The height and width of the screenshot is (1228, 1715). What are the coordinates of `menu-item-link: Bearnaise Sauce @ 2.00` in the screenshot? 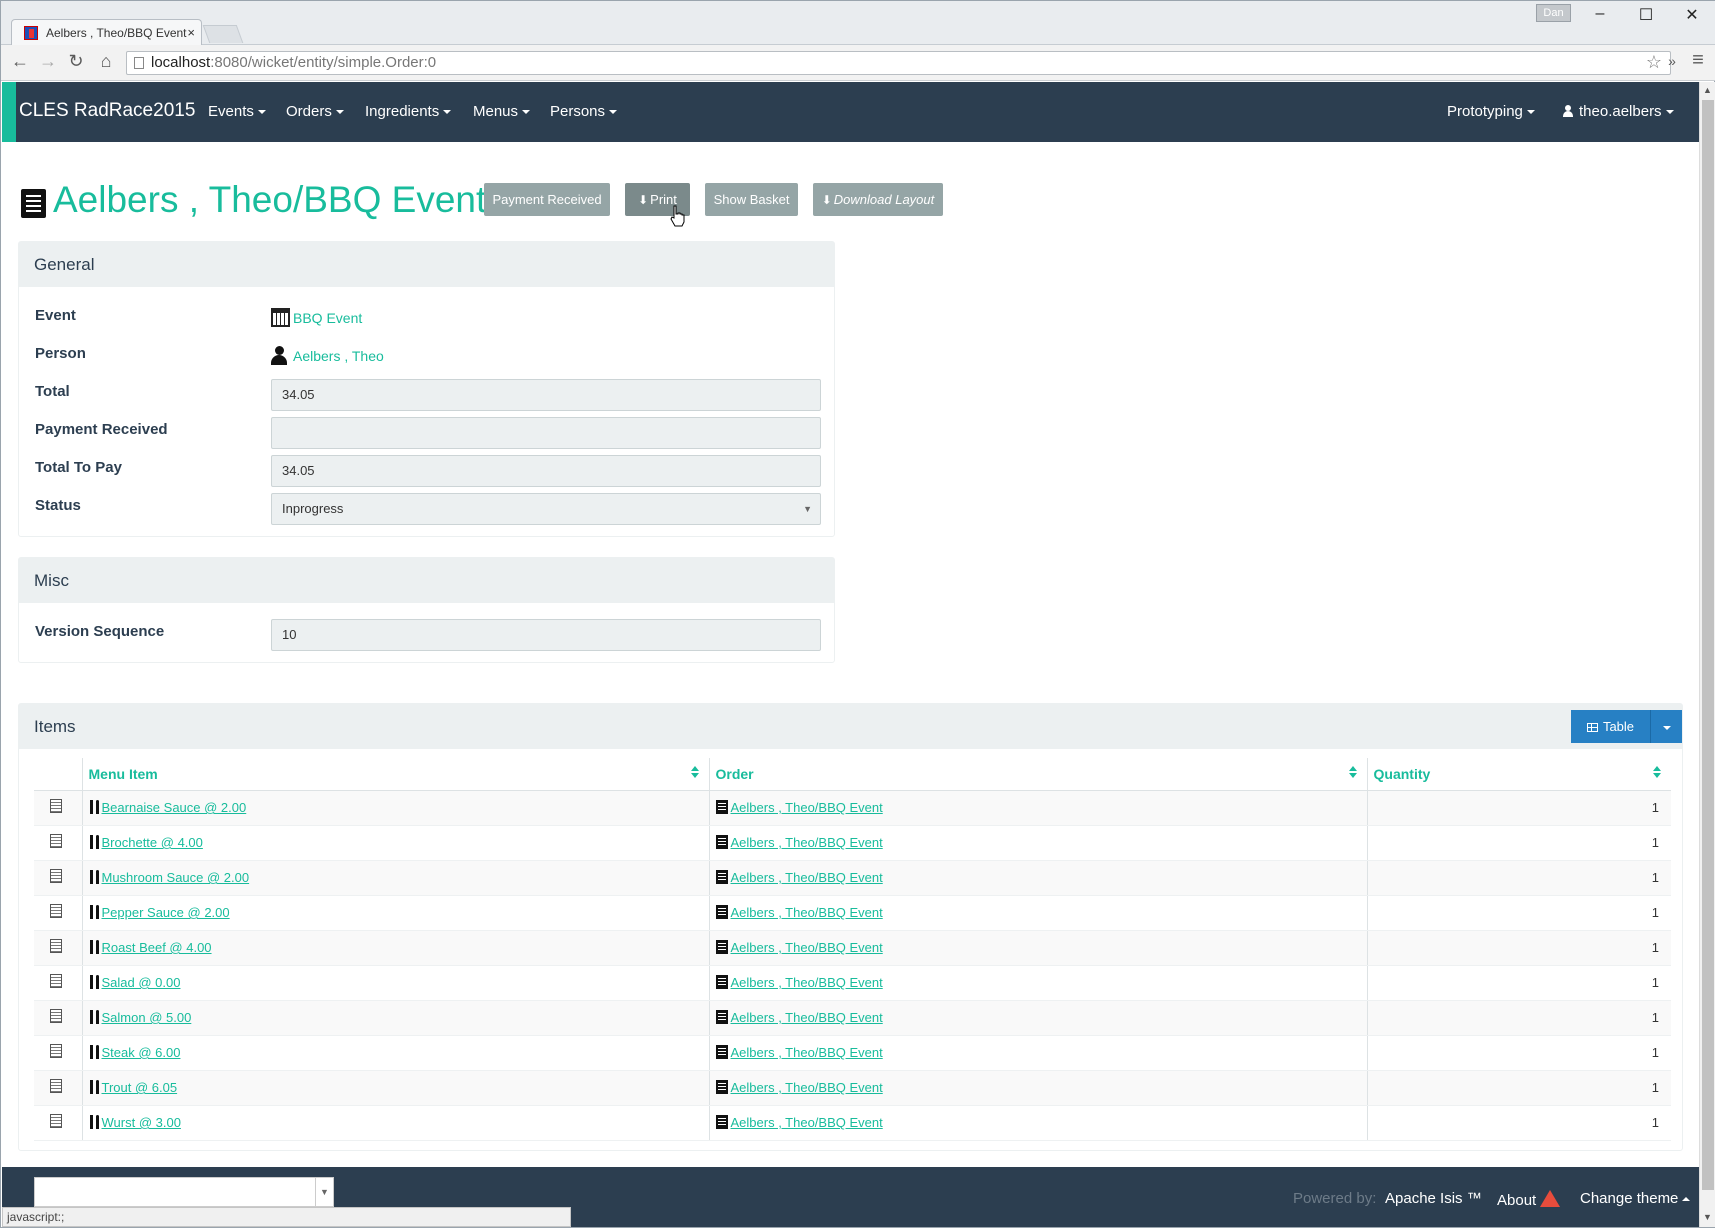 It's located at (174, 807).